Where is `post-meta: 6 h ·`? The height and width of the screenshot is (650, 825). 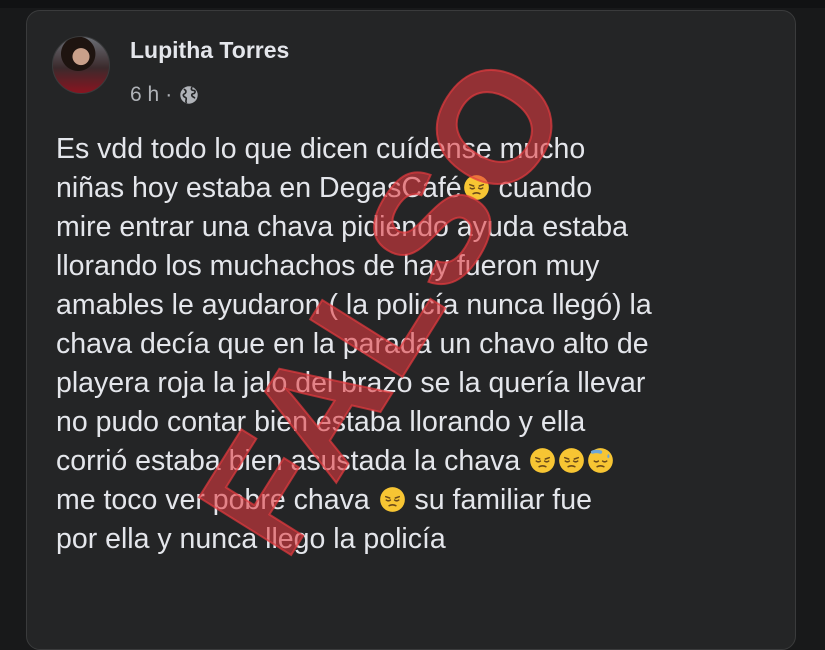
post-meta: 6 h · is located at coordinates (165, 95).